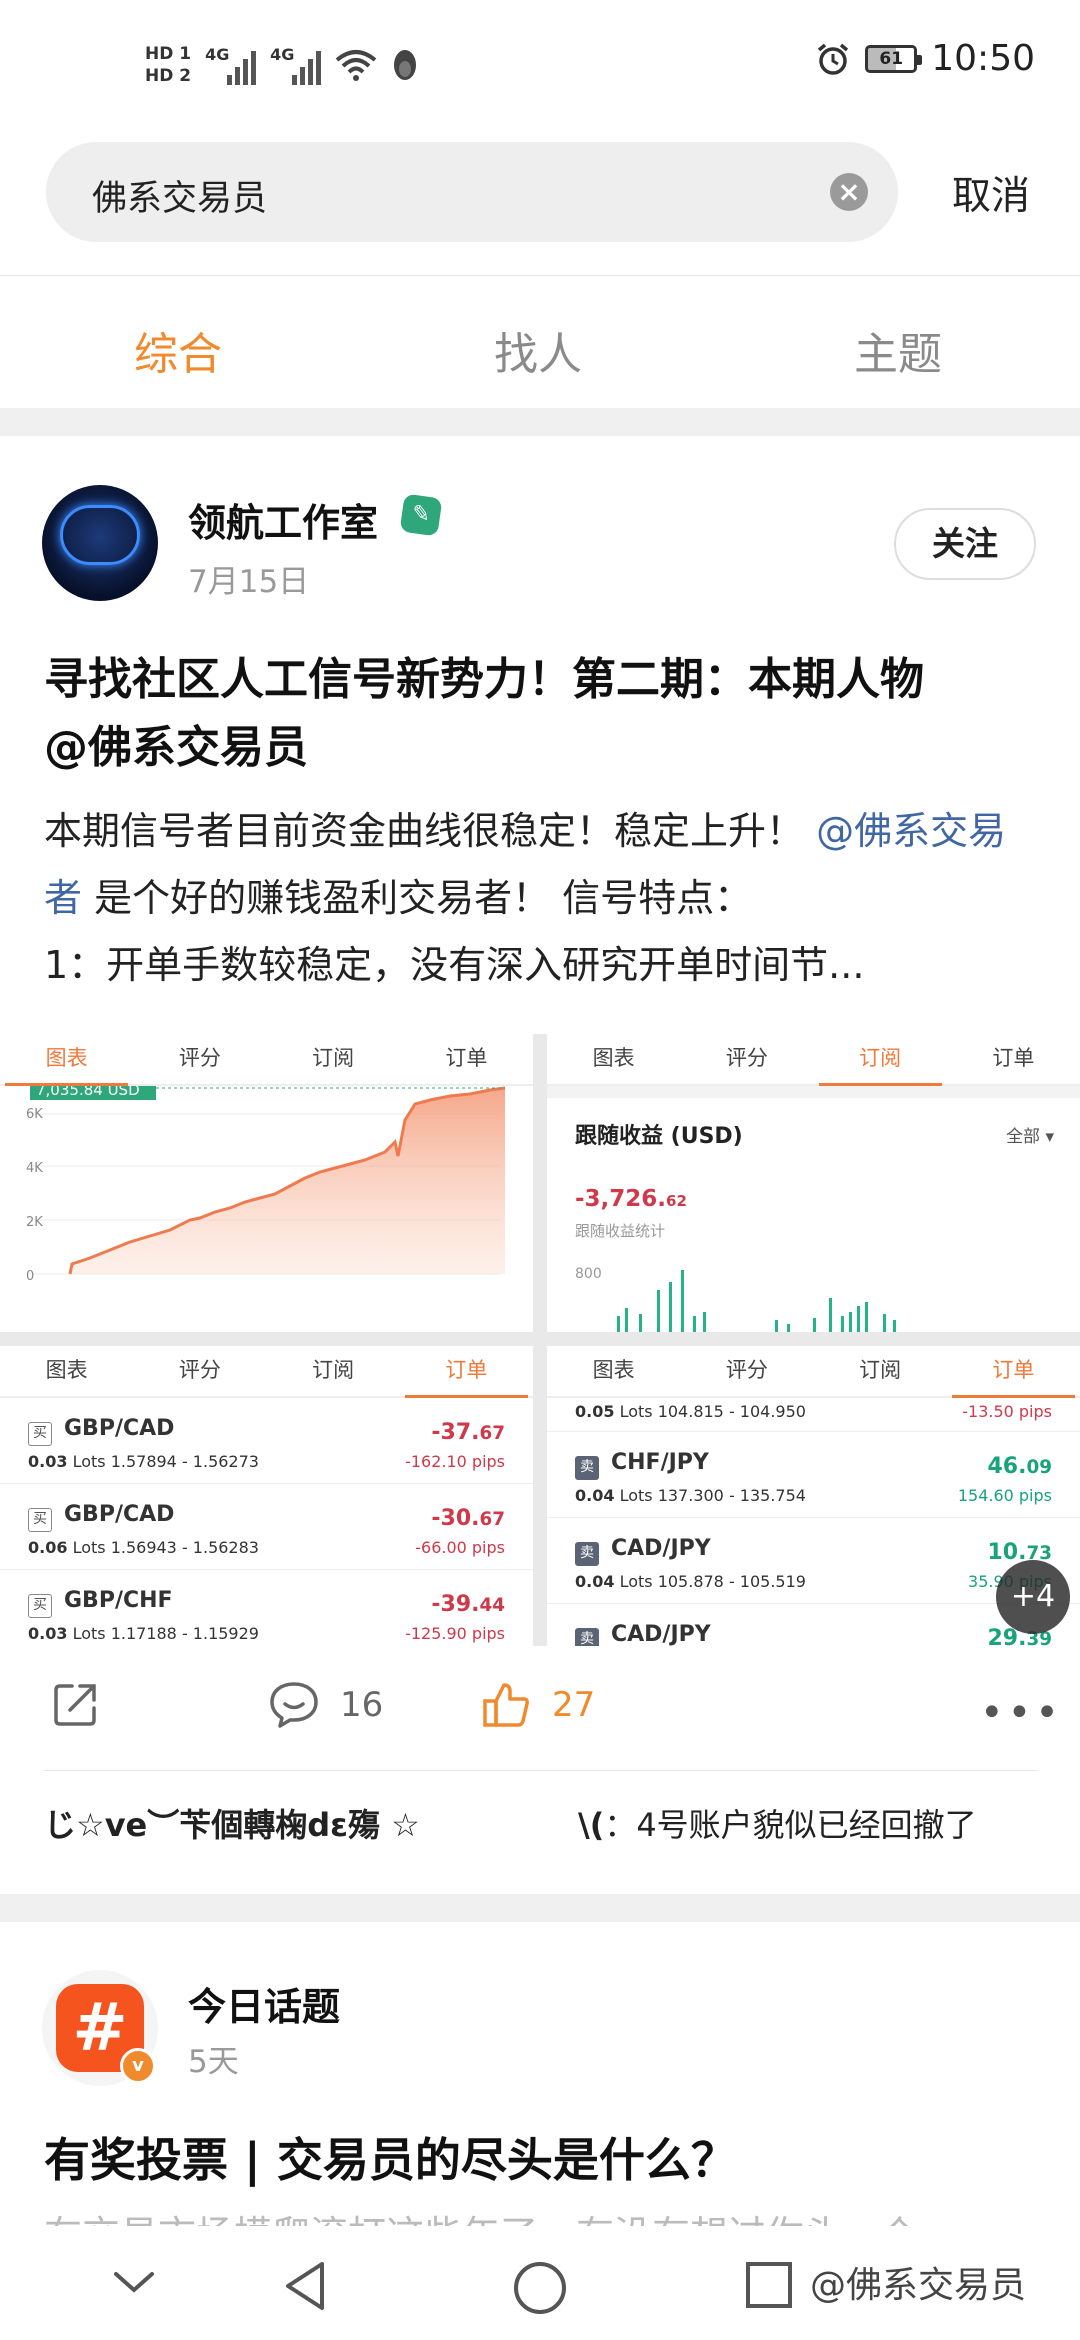 This screenshot has width=1080, height=2340. What do you see at coordinates (690, 1581) in the screenshot?
I see `order-lots: 0.04 Lots 105.878 - 105.519` at bounding box center [690, 1581].